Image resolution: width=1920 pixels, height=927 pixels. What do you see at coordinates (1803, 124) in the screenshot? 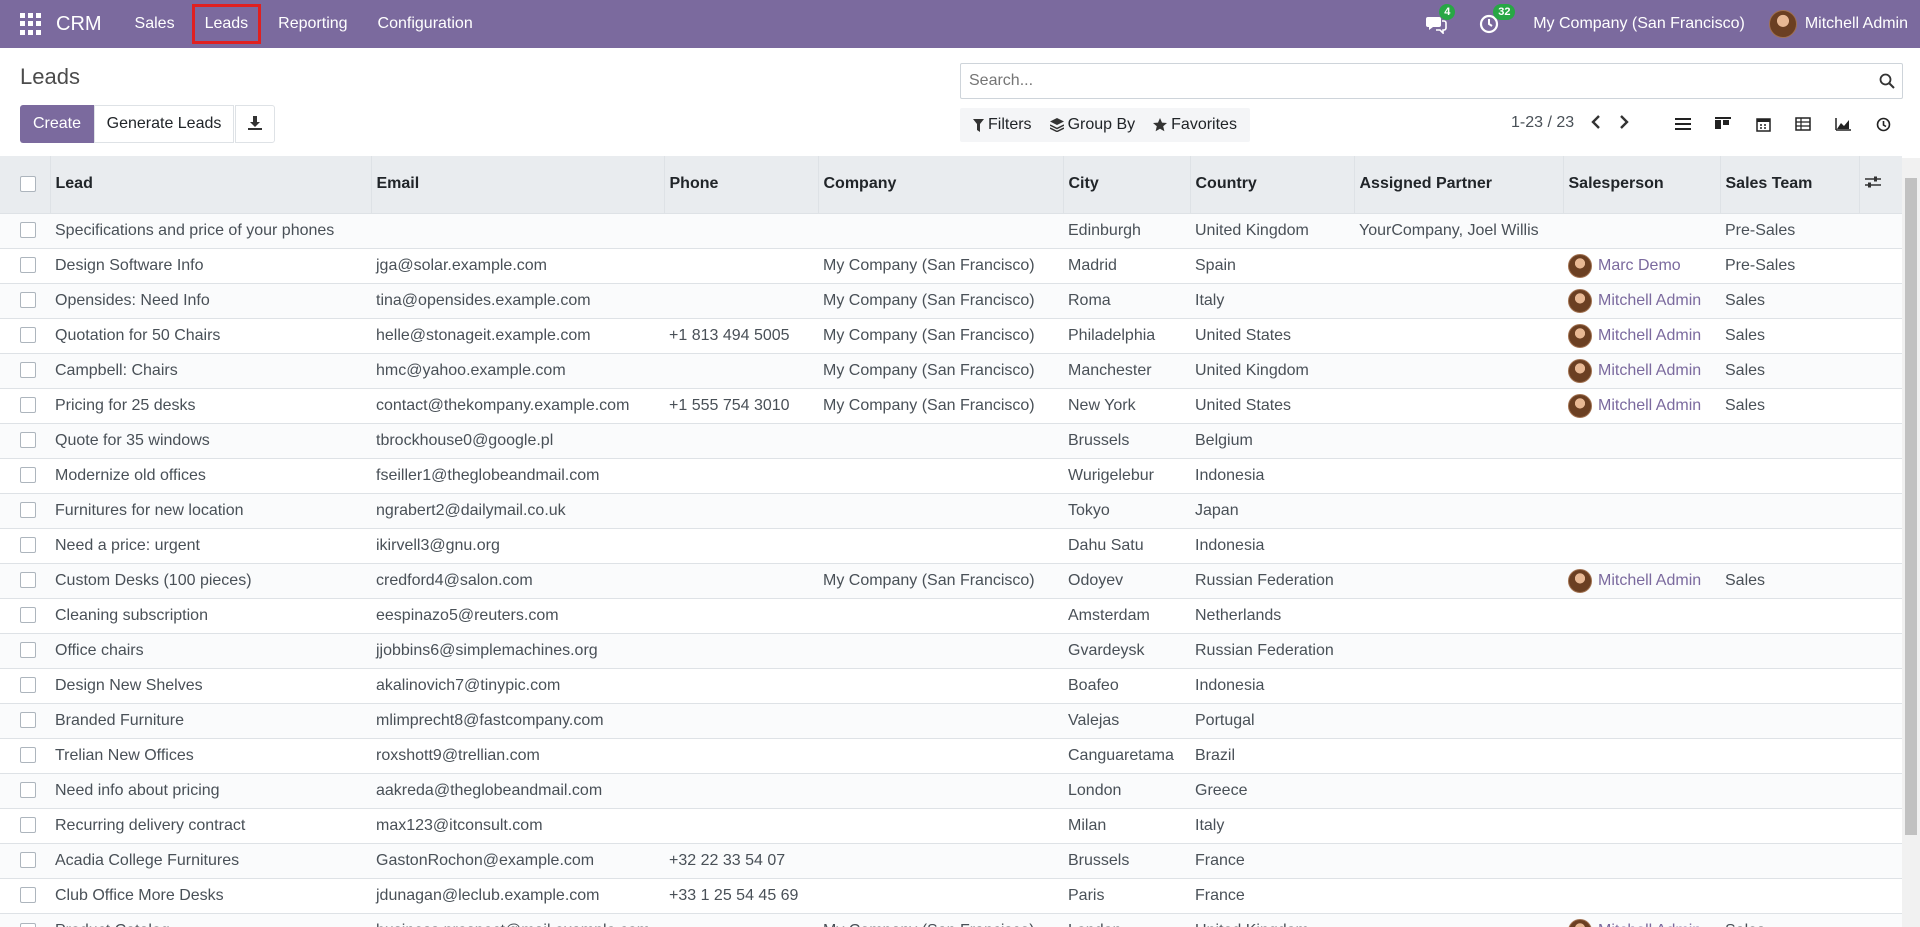
I see `pivot-view-button` at bounding box center [1803, 124].